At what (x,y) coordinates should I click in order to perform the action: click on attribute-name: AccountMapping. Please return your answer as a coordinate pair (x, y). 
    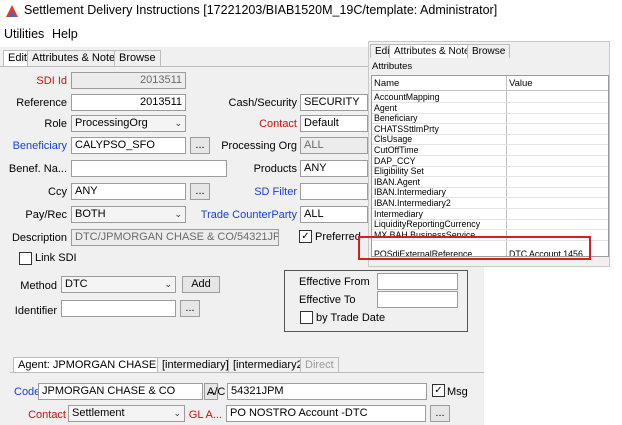
    Looking at the image, I should click on (407, 97).